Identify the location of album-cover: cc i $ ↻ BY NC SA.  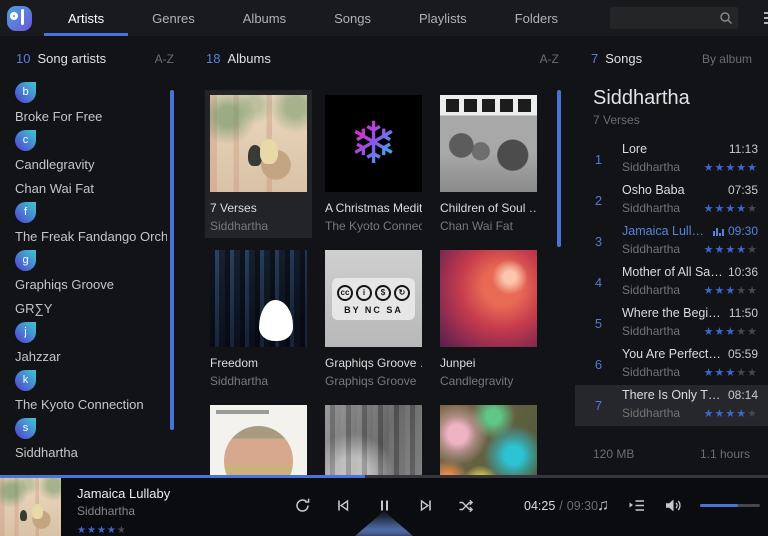
(373, 298).